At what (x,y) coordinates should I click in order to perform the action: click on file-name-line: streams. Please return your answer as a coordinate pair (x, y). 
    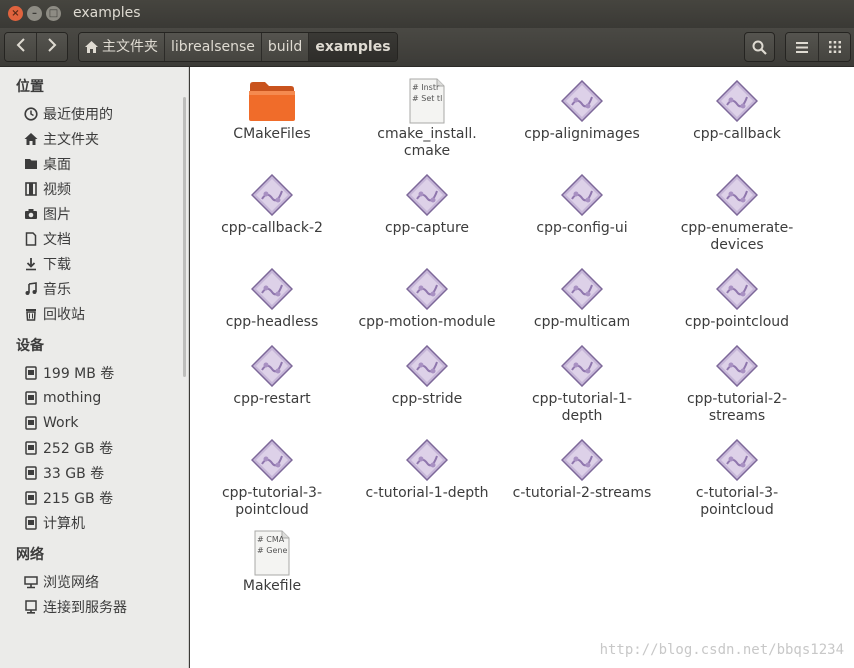
    Looking at the image, I should click on (737, 416).